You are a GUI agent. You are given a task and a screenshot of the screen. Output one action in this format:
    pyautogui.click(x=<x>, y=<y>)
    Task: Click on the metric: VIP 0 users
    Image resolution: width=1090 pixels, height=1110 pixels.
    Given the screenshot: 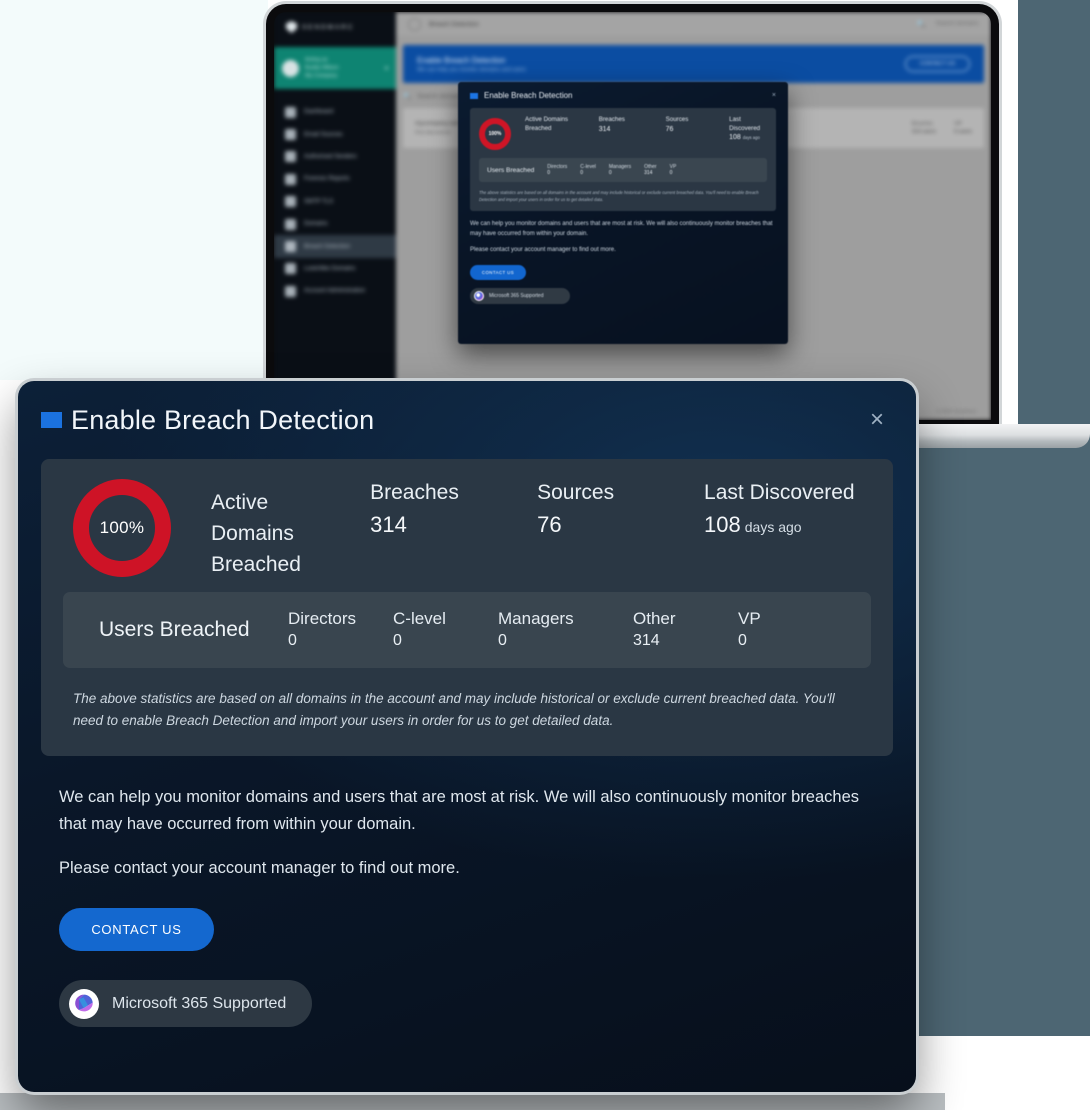 What is the action you would take?
    pyautogui.click(x=963, y=128)
    